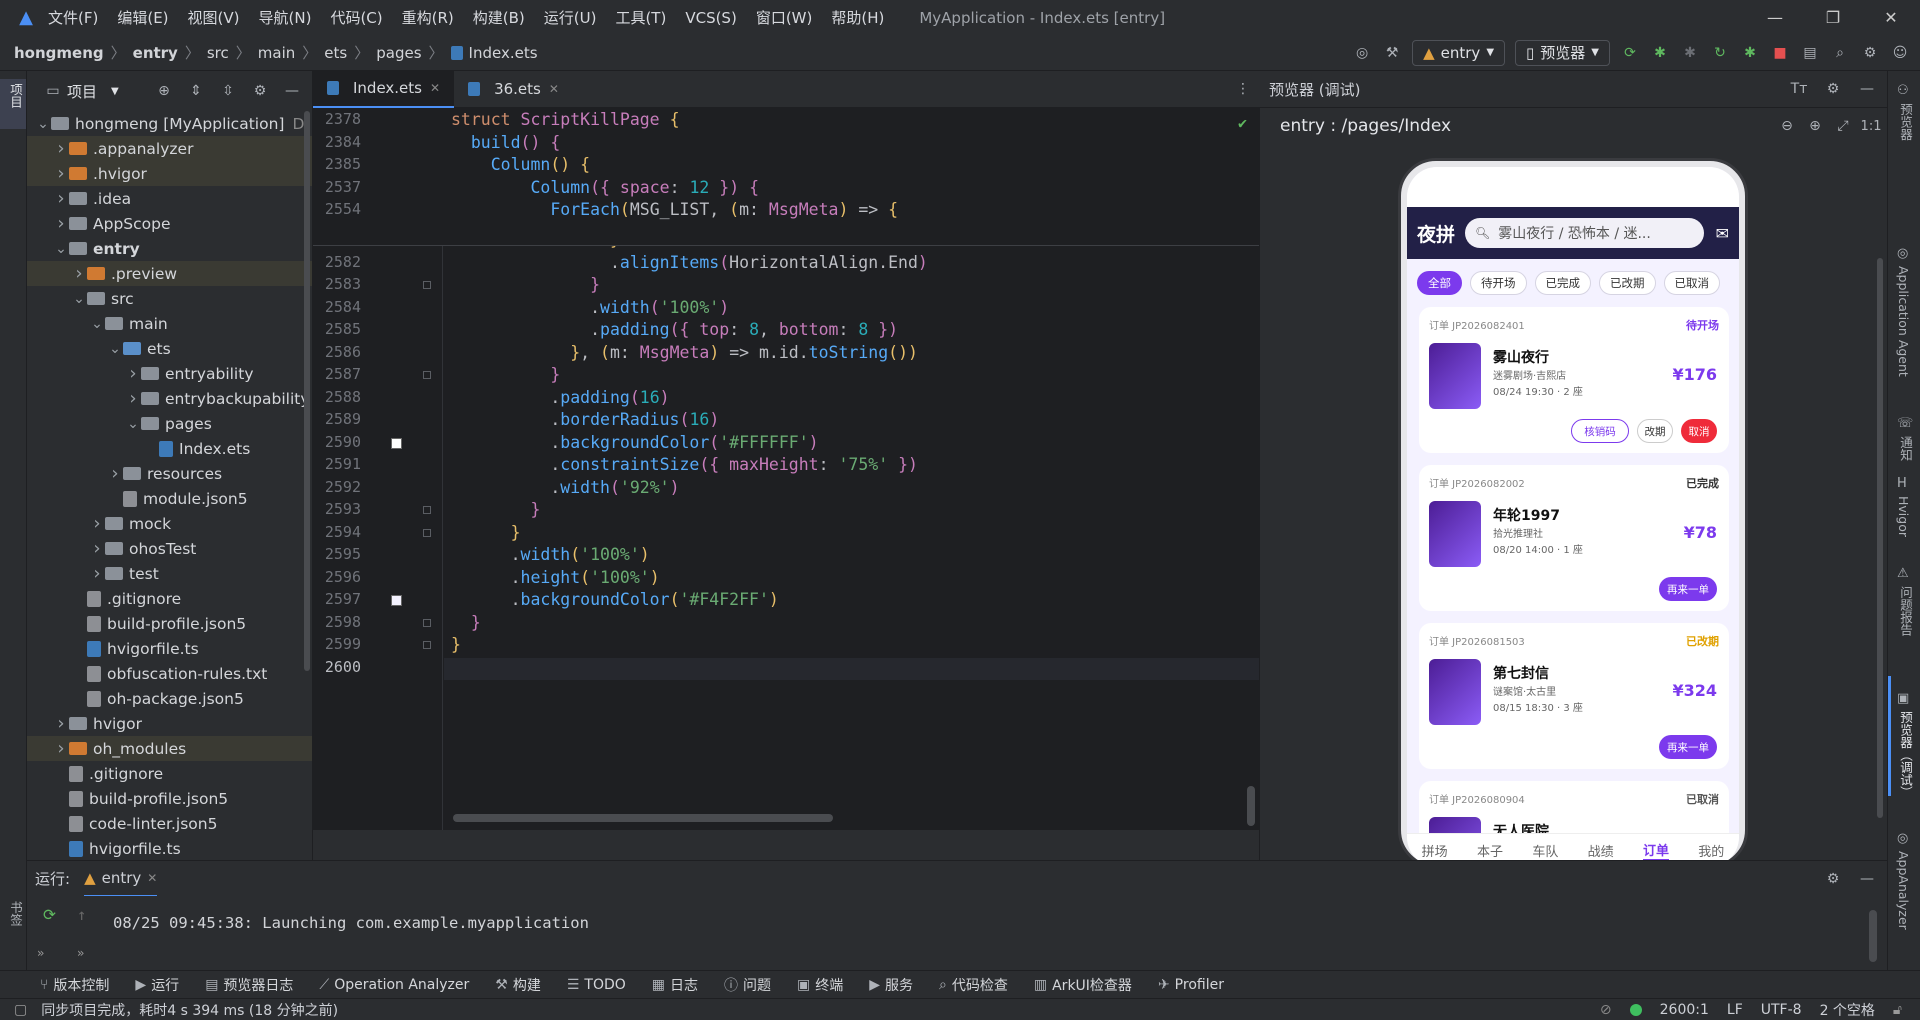  I want to click on editor-tab: Index.ets ✕, so click(384, 89).